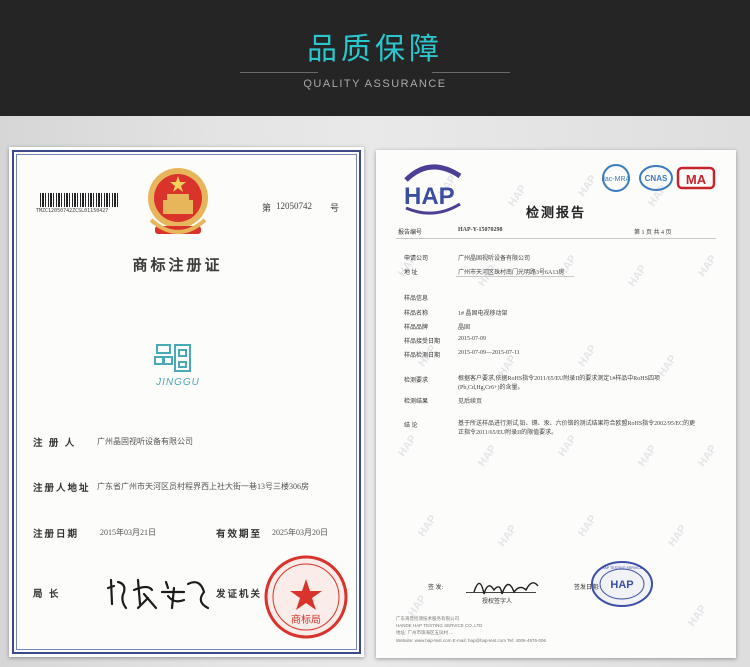 The height and width of the screenshot is (667, 750). What do you see at coordinates (178, 382) in the screenshot?
I see `logo-wordmark: JINGGU` at bounding box center [178, 382].